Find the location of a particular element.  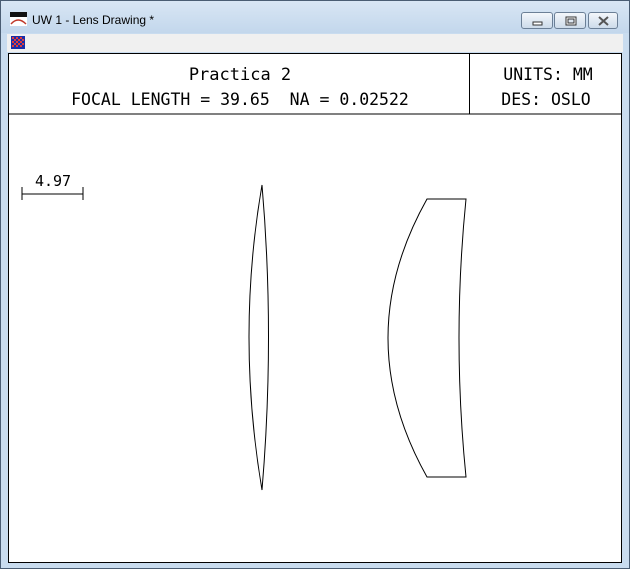

maximize-button is located at coordinates (570, 20).